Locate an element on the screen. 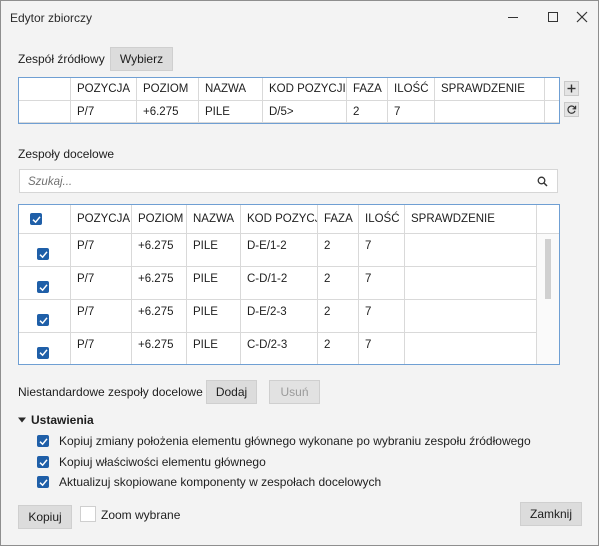 This screenshot has height=546, width=599. source-cell-ilosc: 7 is located at coordinates (411, 112).